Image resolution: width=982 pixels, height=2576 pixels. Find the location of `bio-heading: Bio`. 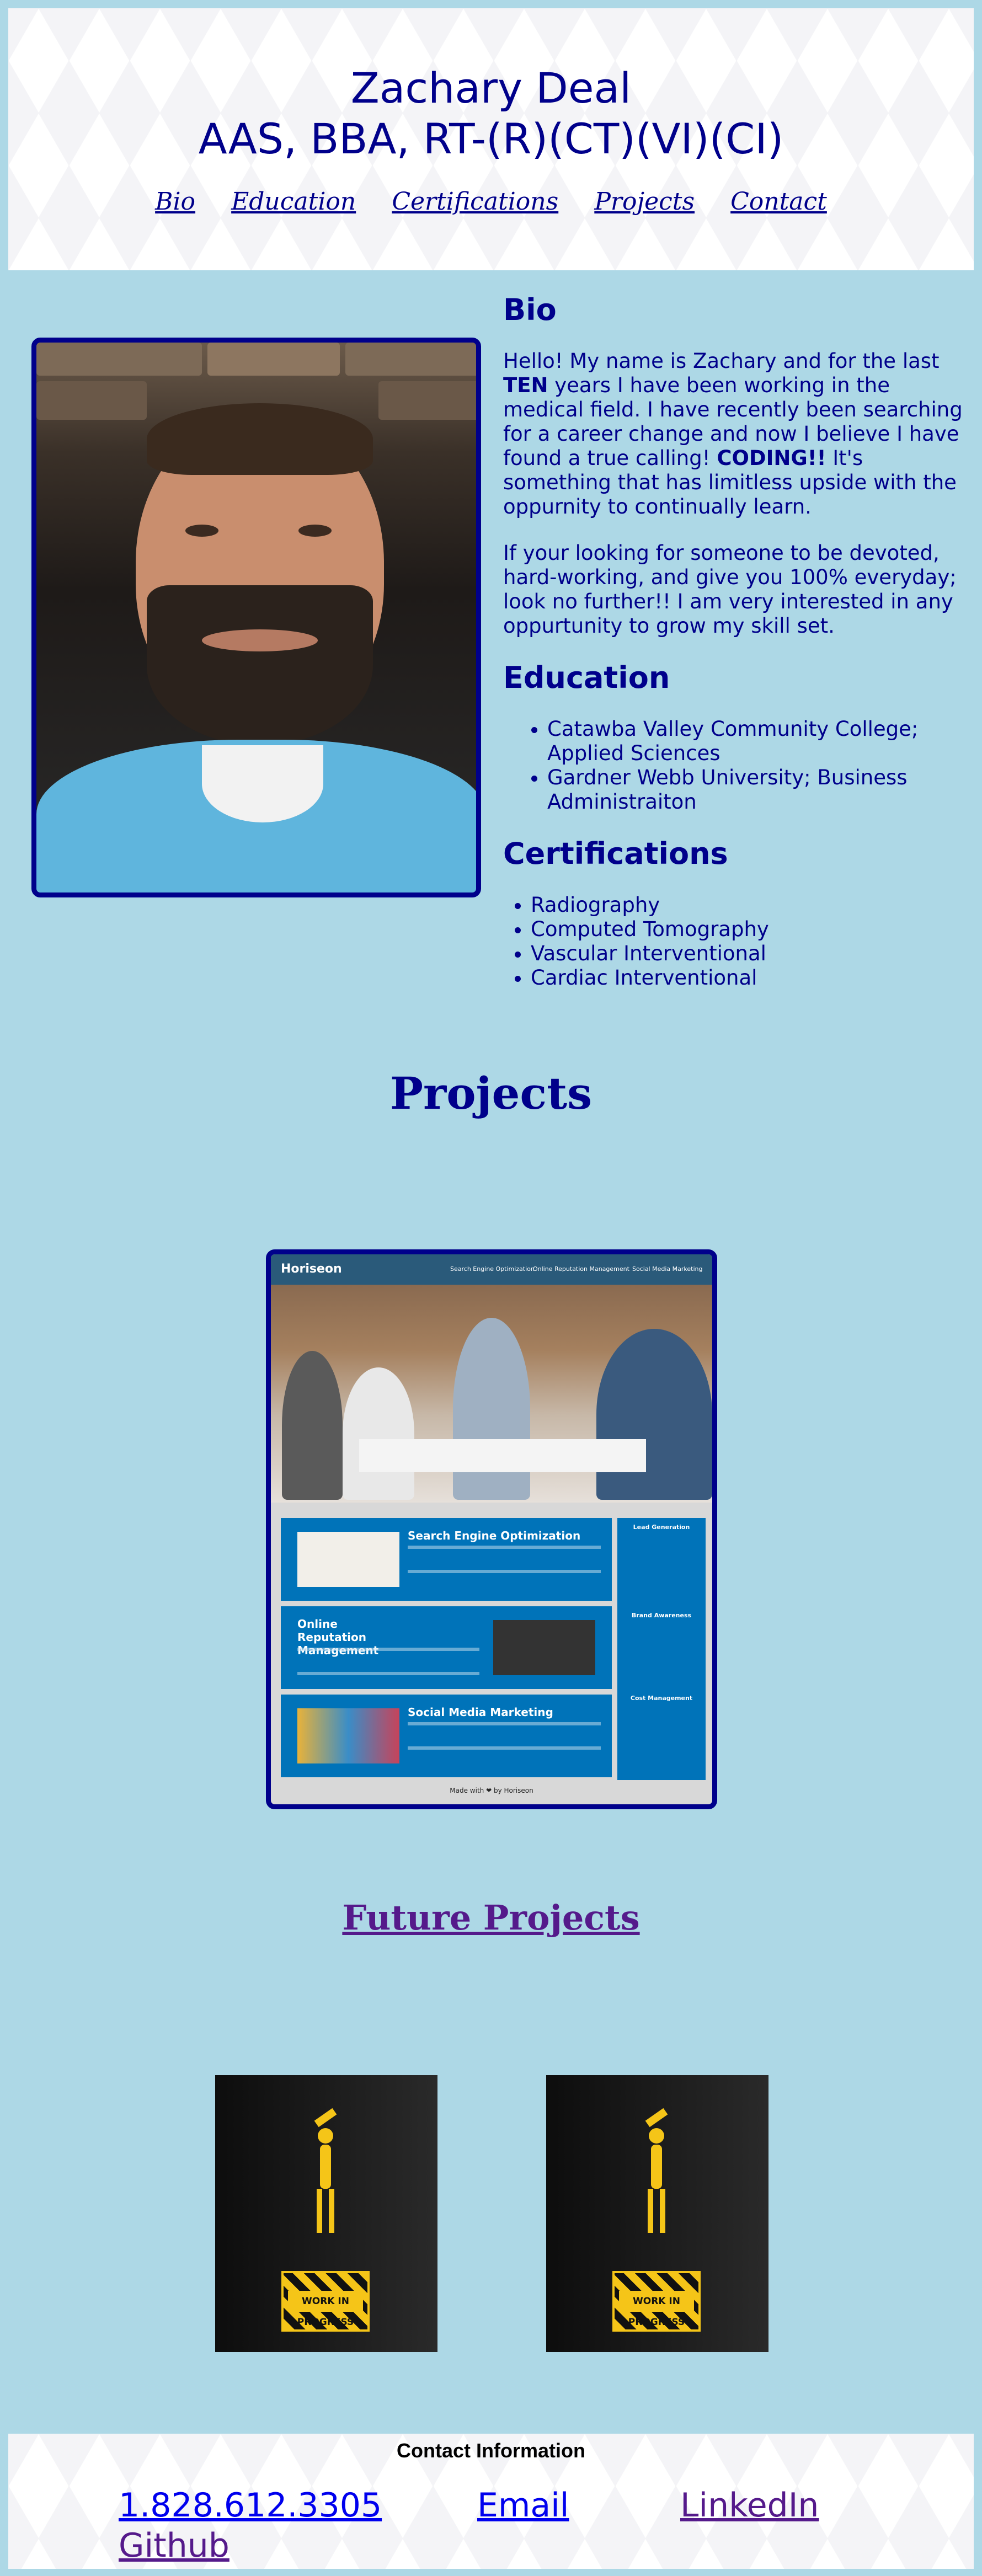

bio-heading: Bio is located at coordinates (530, 309).